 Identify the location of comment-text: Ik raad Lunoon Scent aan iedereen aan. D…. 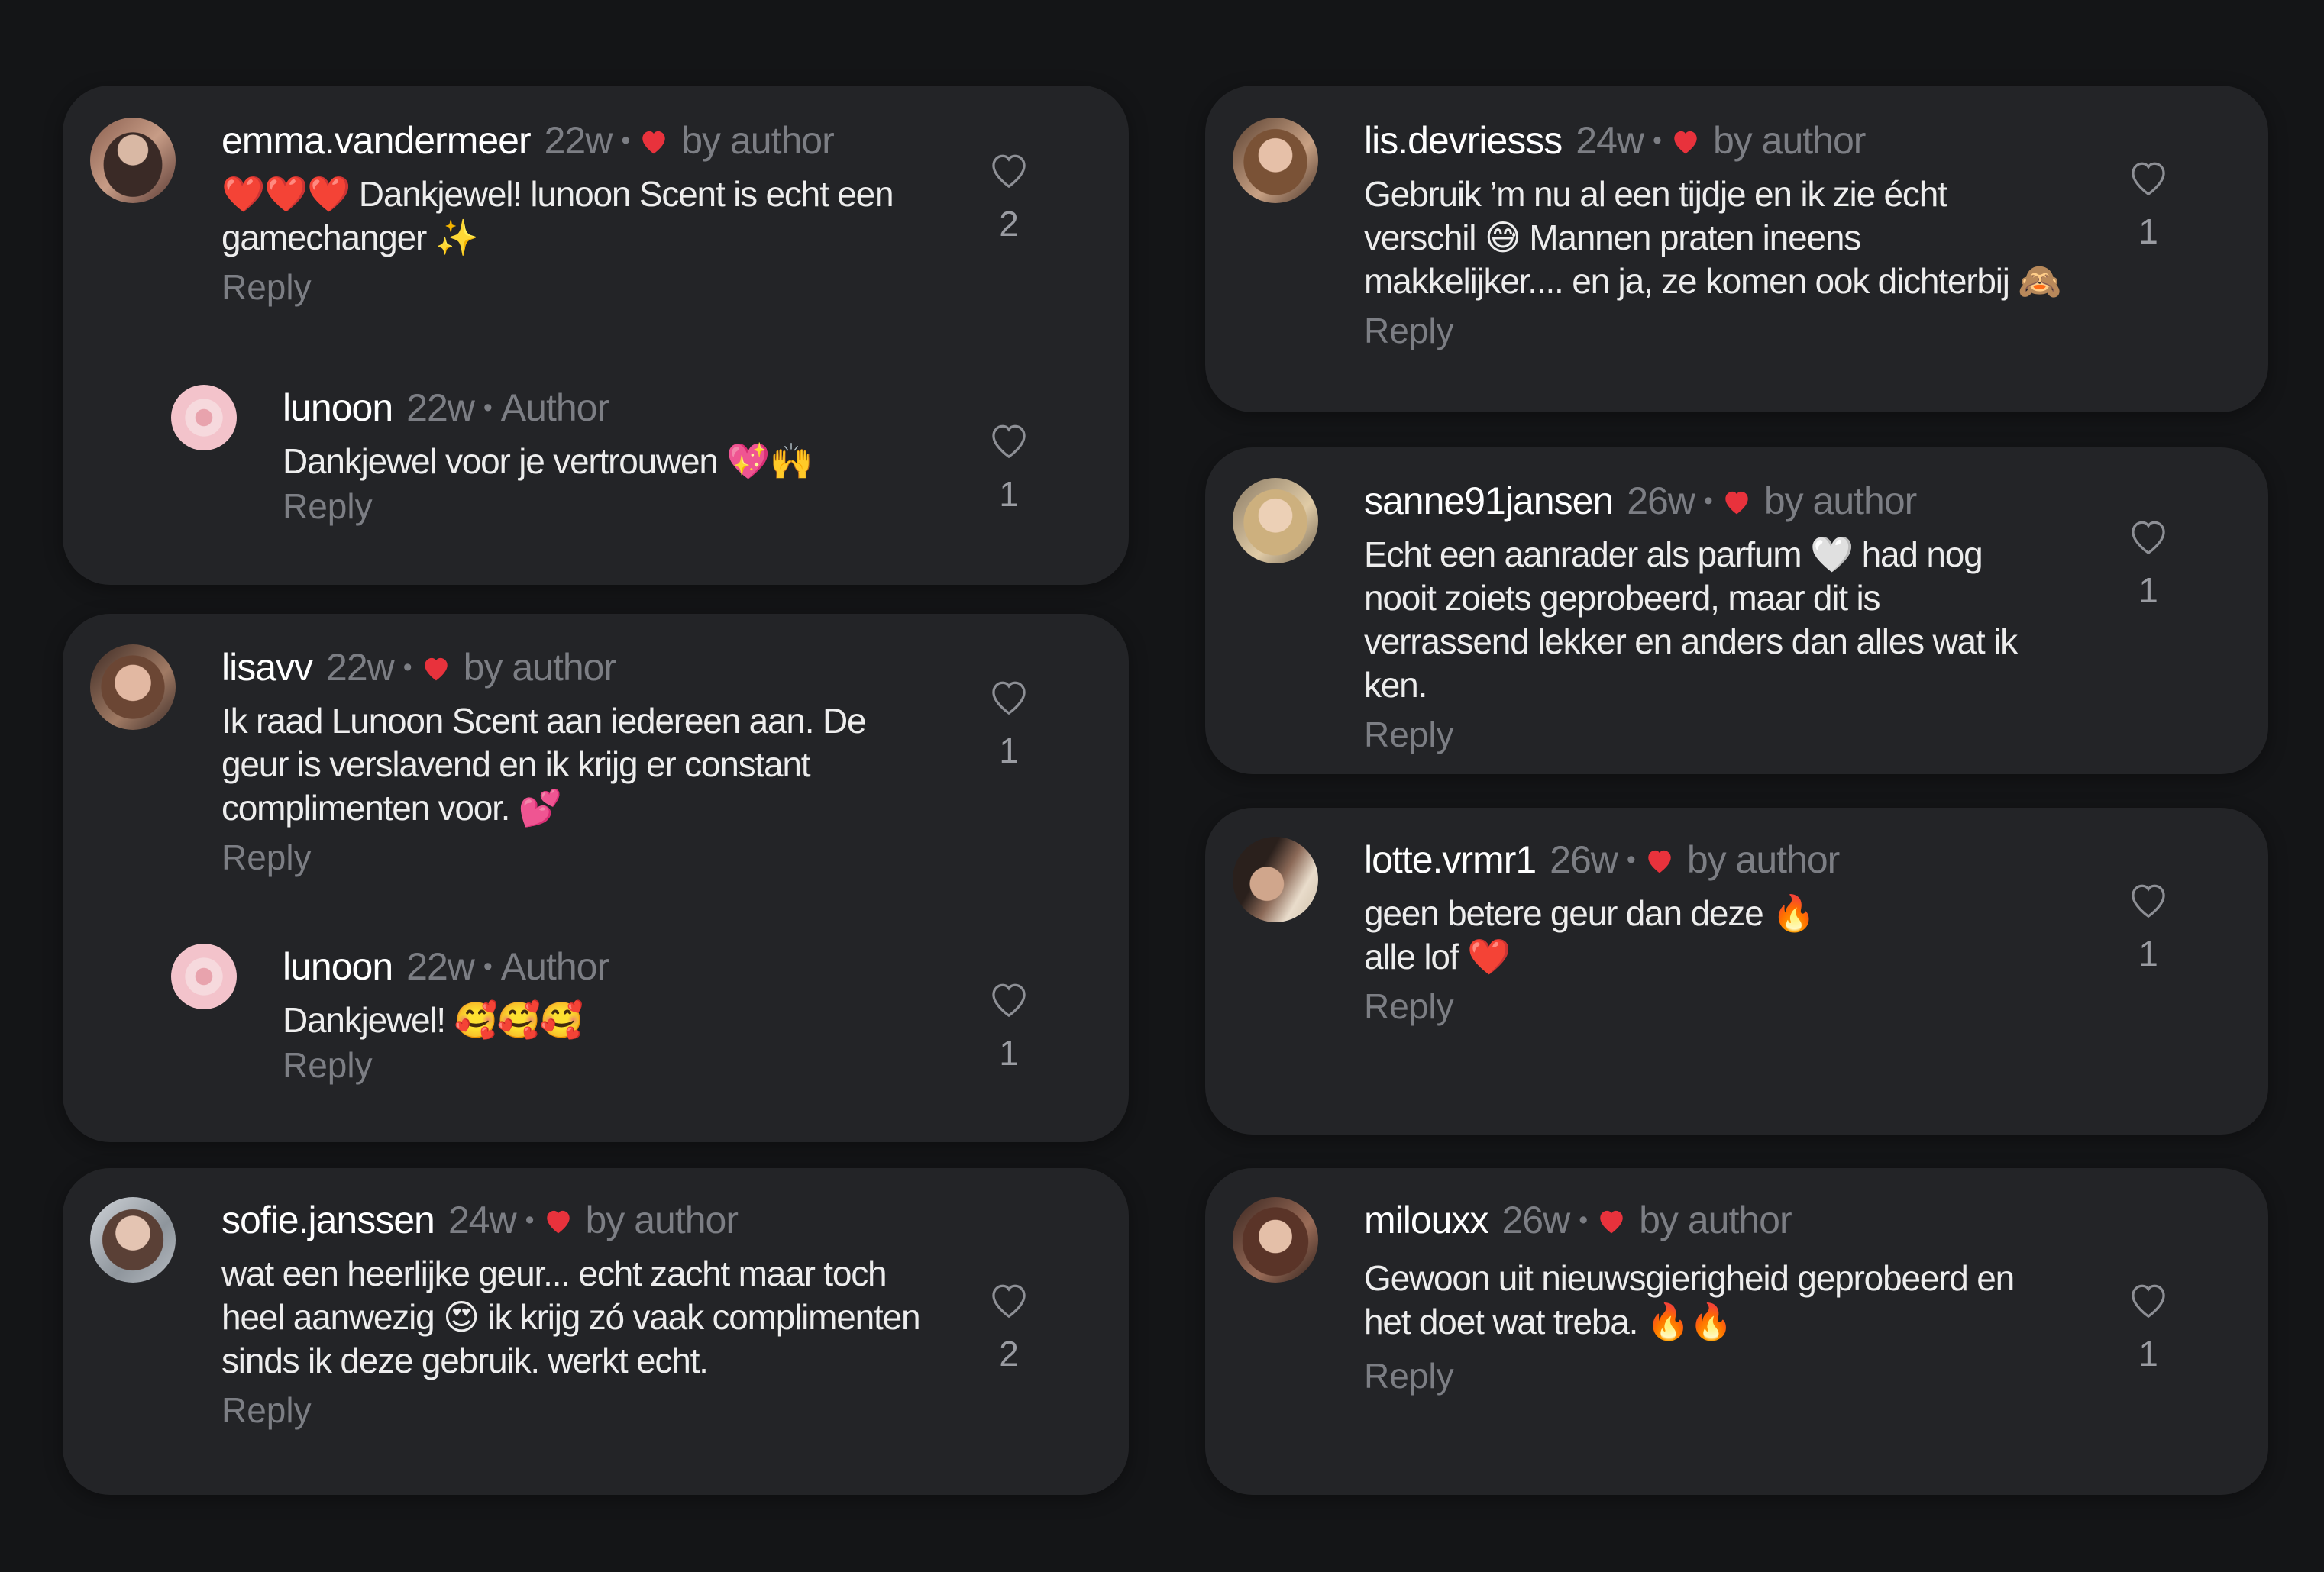
(544, 764).